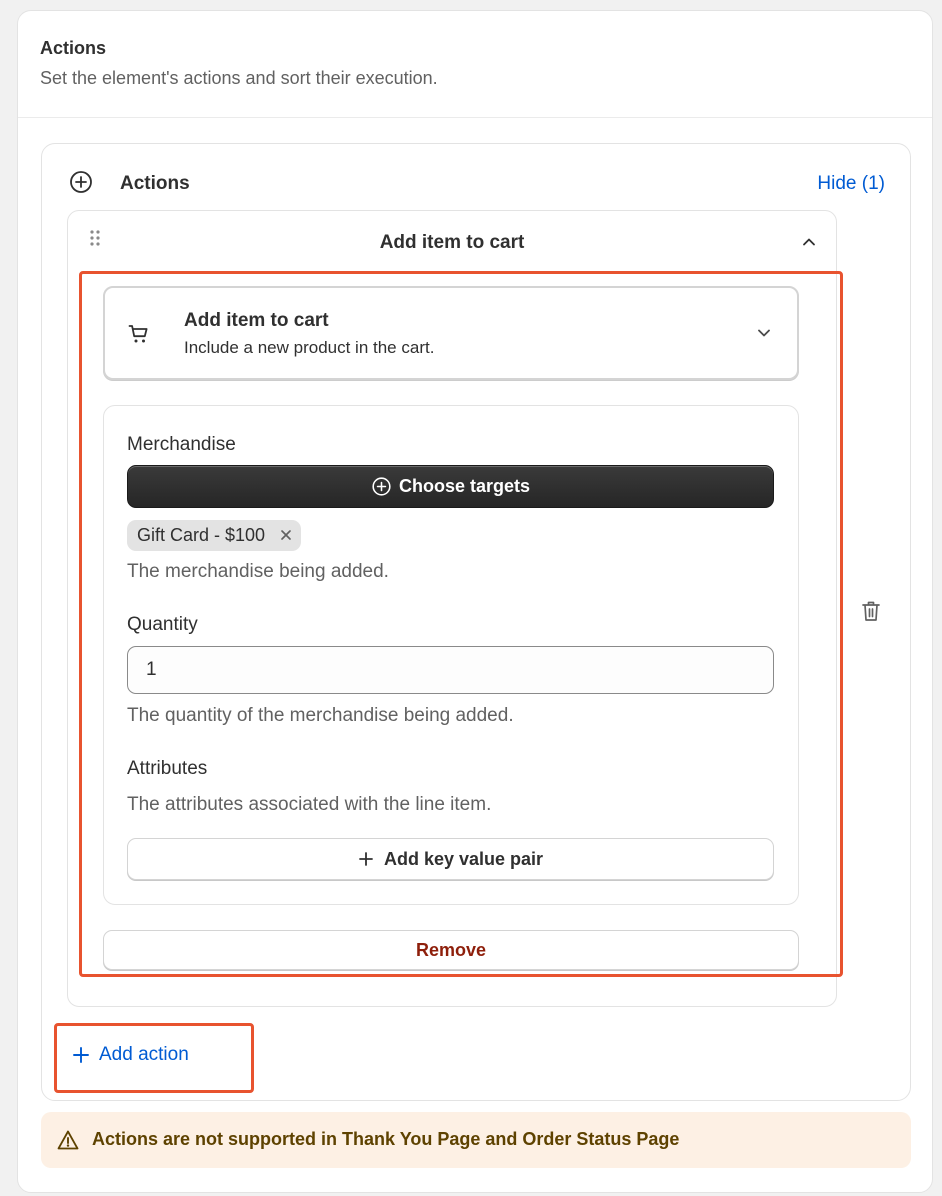 This screenshot has height=1196, width=942. Describe the element at coordinates (452, 243) in the screenshot. I see `action-item-title: Add item to cart` at that location.